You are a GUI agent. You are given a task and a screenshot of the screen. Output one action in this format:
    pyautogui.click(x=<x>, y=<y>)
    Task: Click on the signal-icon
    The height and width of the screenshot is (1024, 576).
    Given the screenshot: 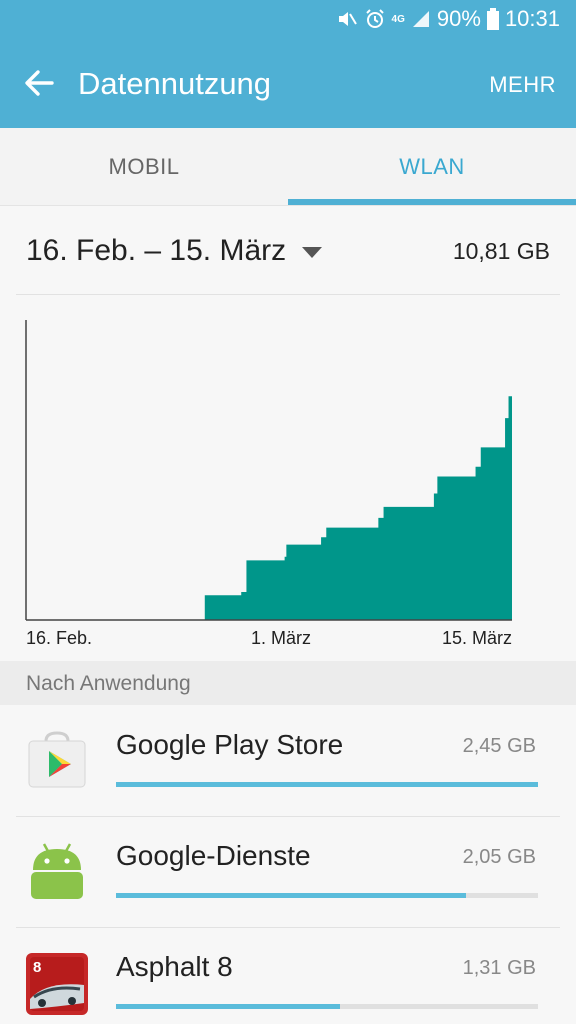 What is the action you would take?
    pyautogui.click(x=421, y=19)
    